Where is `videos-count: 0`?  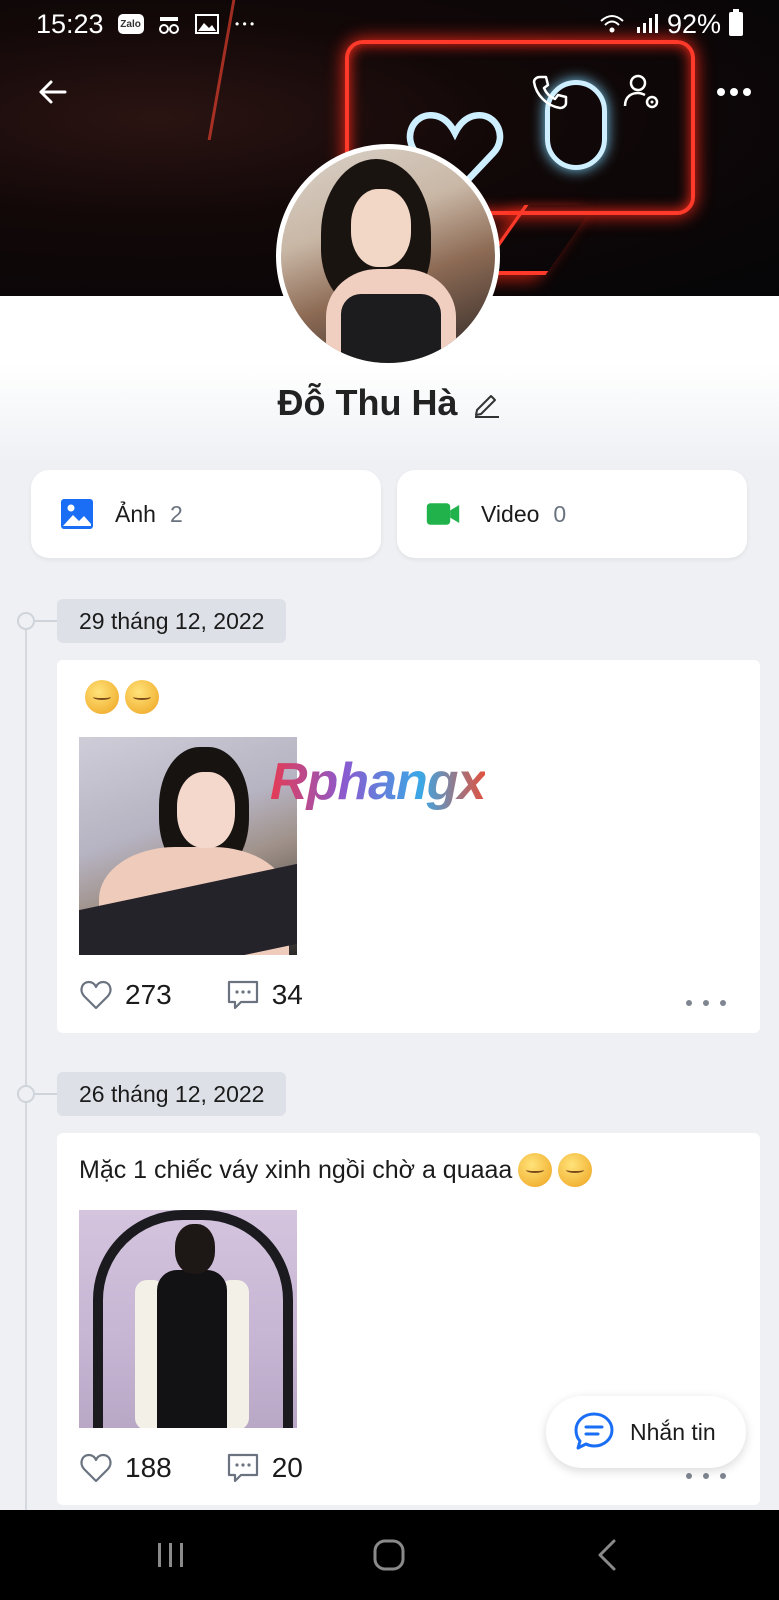
videos-count: 0 is located at coordinates (560, 513).